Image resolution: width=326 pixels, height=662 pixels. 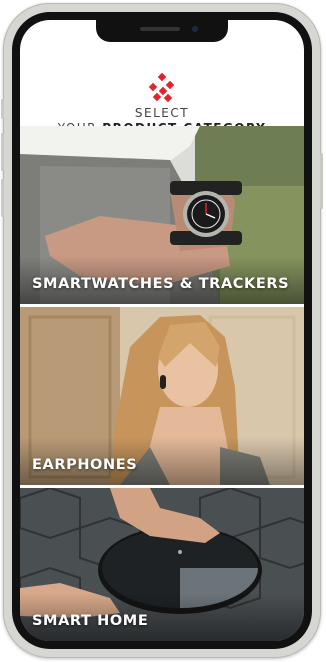 I want to click on select-heading: SELECT, so click(x=162, y=113).